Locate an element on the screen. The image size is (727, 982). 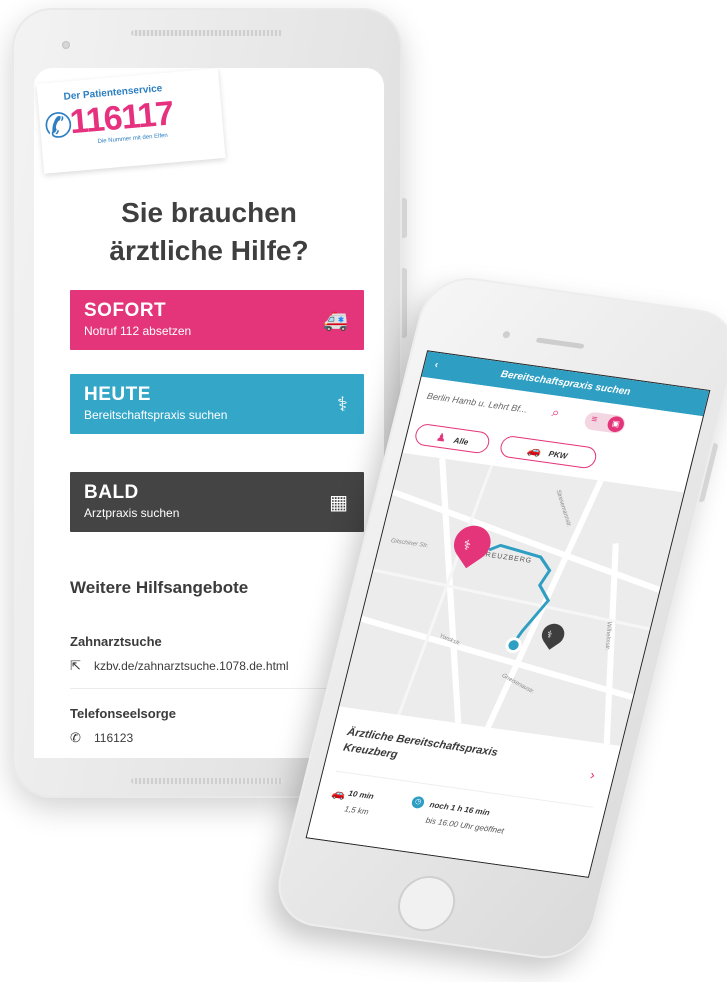
heute-title: HEUTE is located at coordinates (117, 394).